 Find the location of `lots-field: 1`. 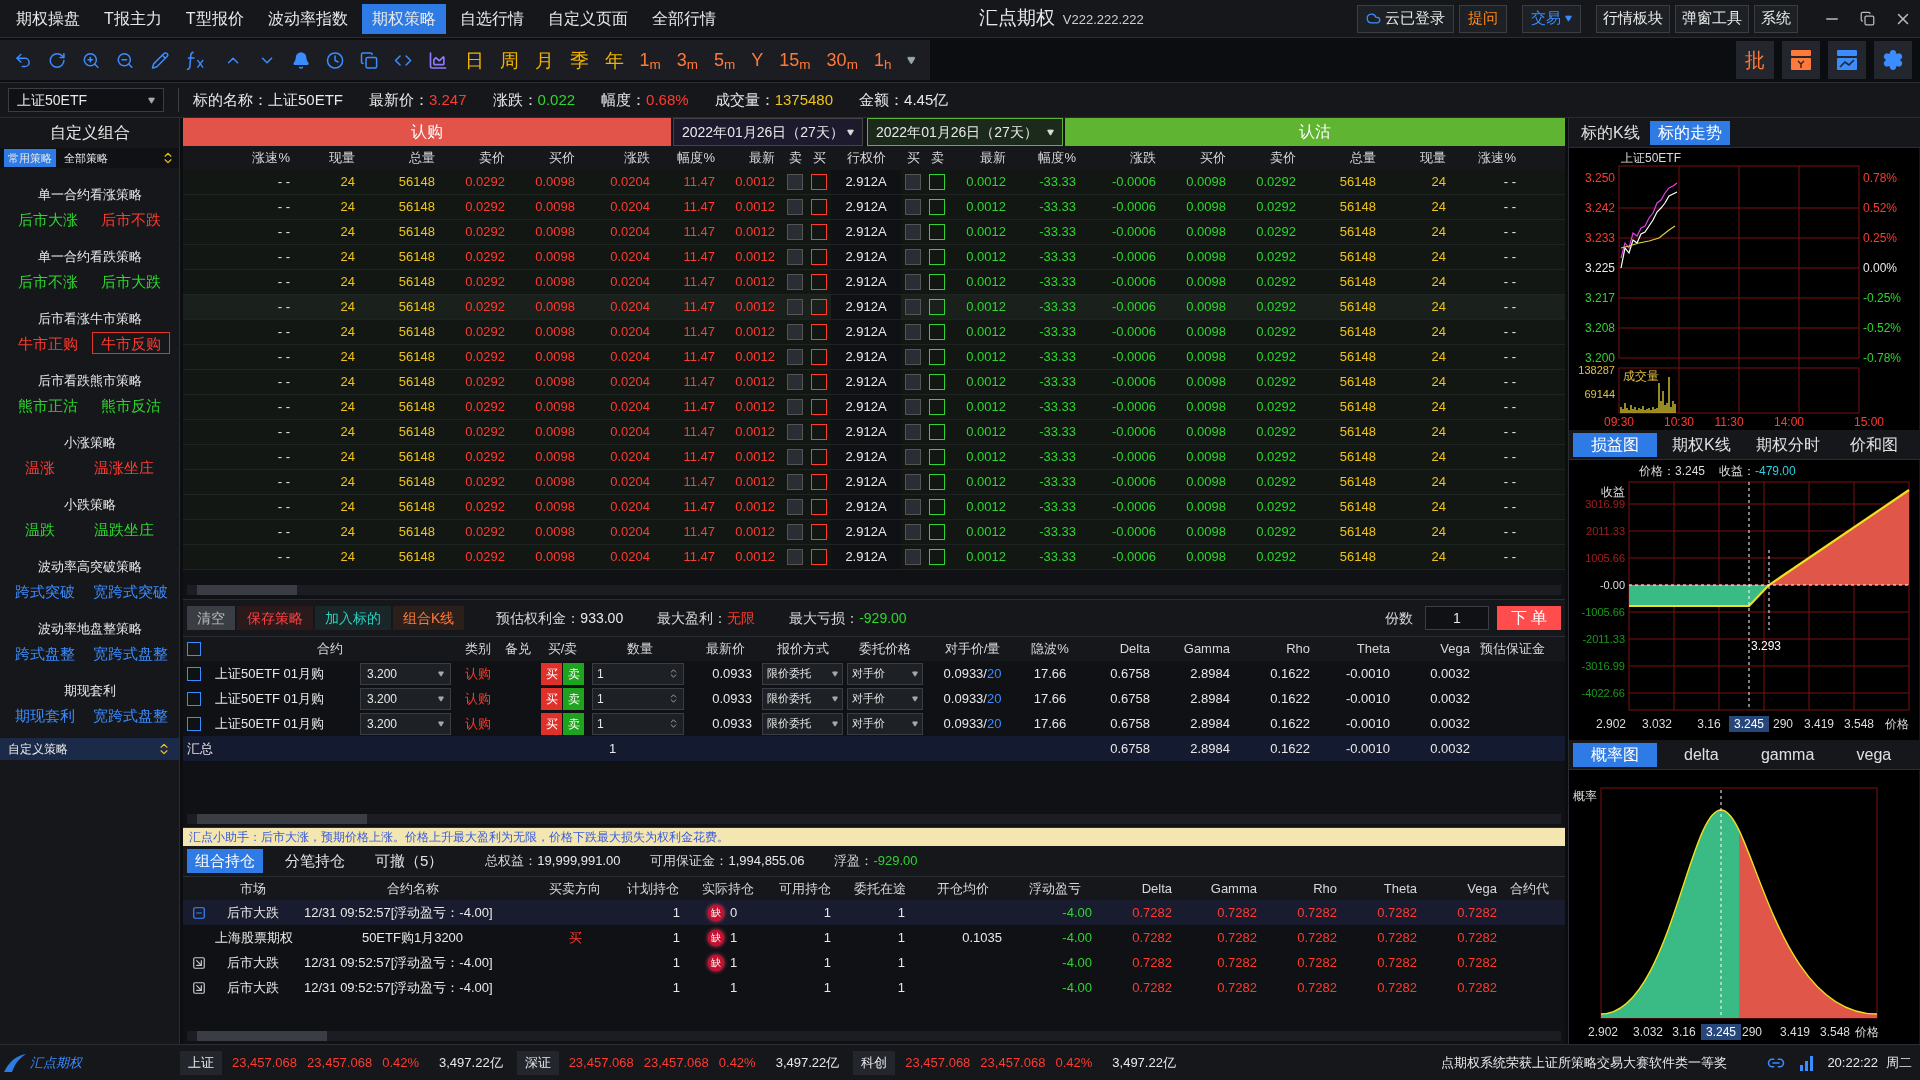

lots-field: 1 is located at coordinates (1457, 618).